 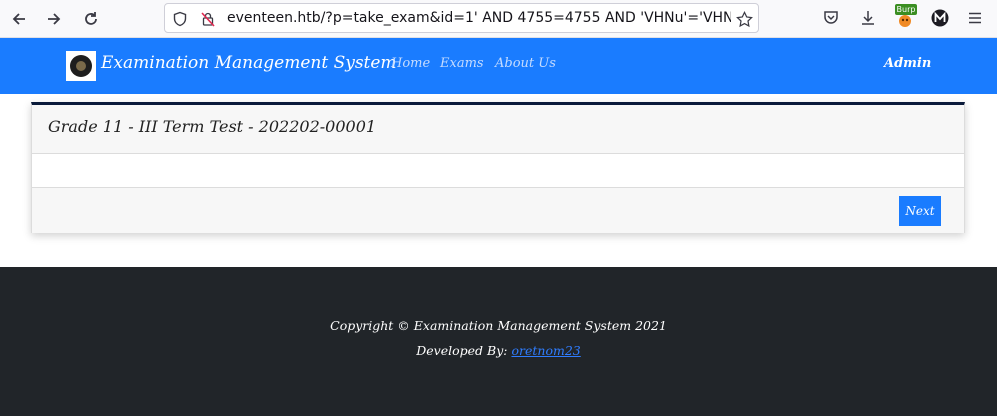 I want to click on nav-exams-link: Exams, so click(x=462, y=63).